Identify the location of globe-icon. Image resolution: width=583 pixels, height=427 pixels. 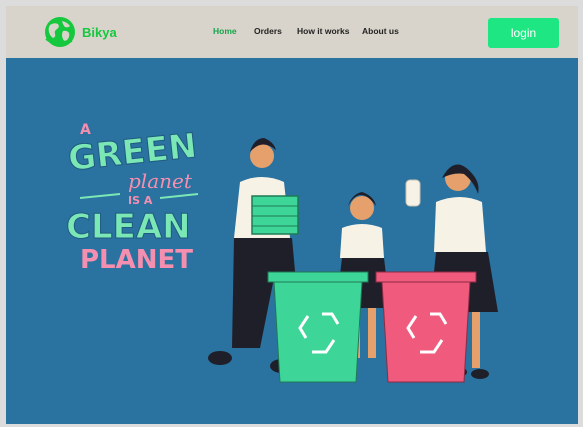
(60, 32).